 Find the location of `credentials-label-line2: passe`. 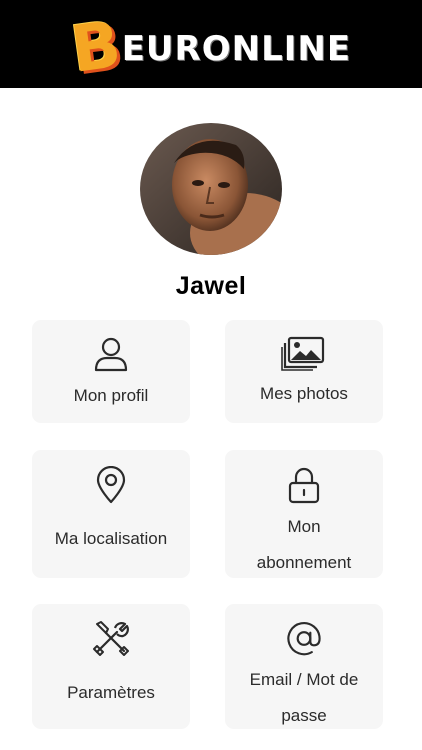

credentials-label-line2: passe is located at coordinates (304, 715).